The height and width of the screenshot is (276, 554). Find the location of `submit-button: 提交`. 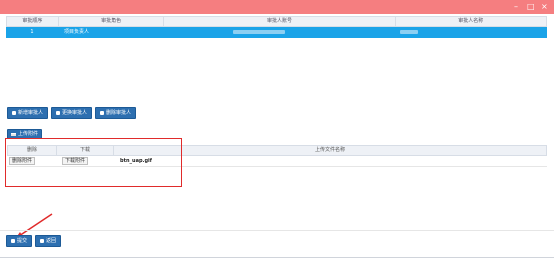

submit-button: 提交 is located at coordinates (19, 241).